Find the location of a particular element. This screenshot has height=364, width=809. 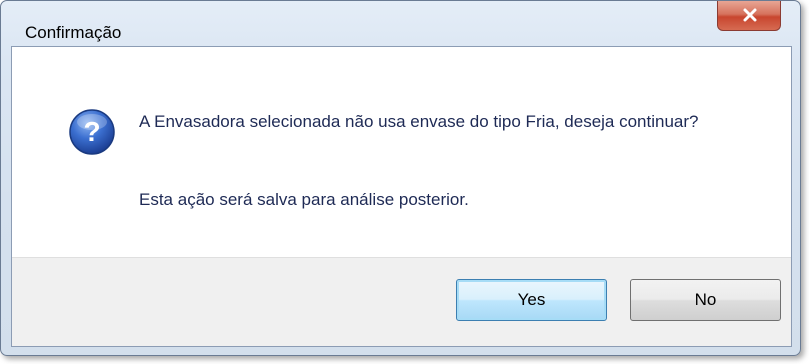

no-button: No is located at coordinates (705, 300).